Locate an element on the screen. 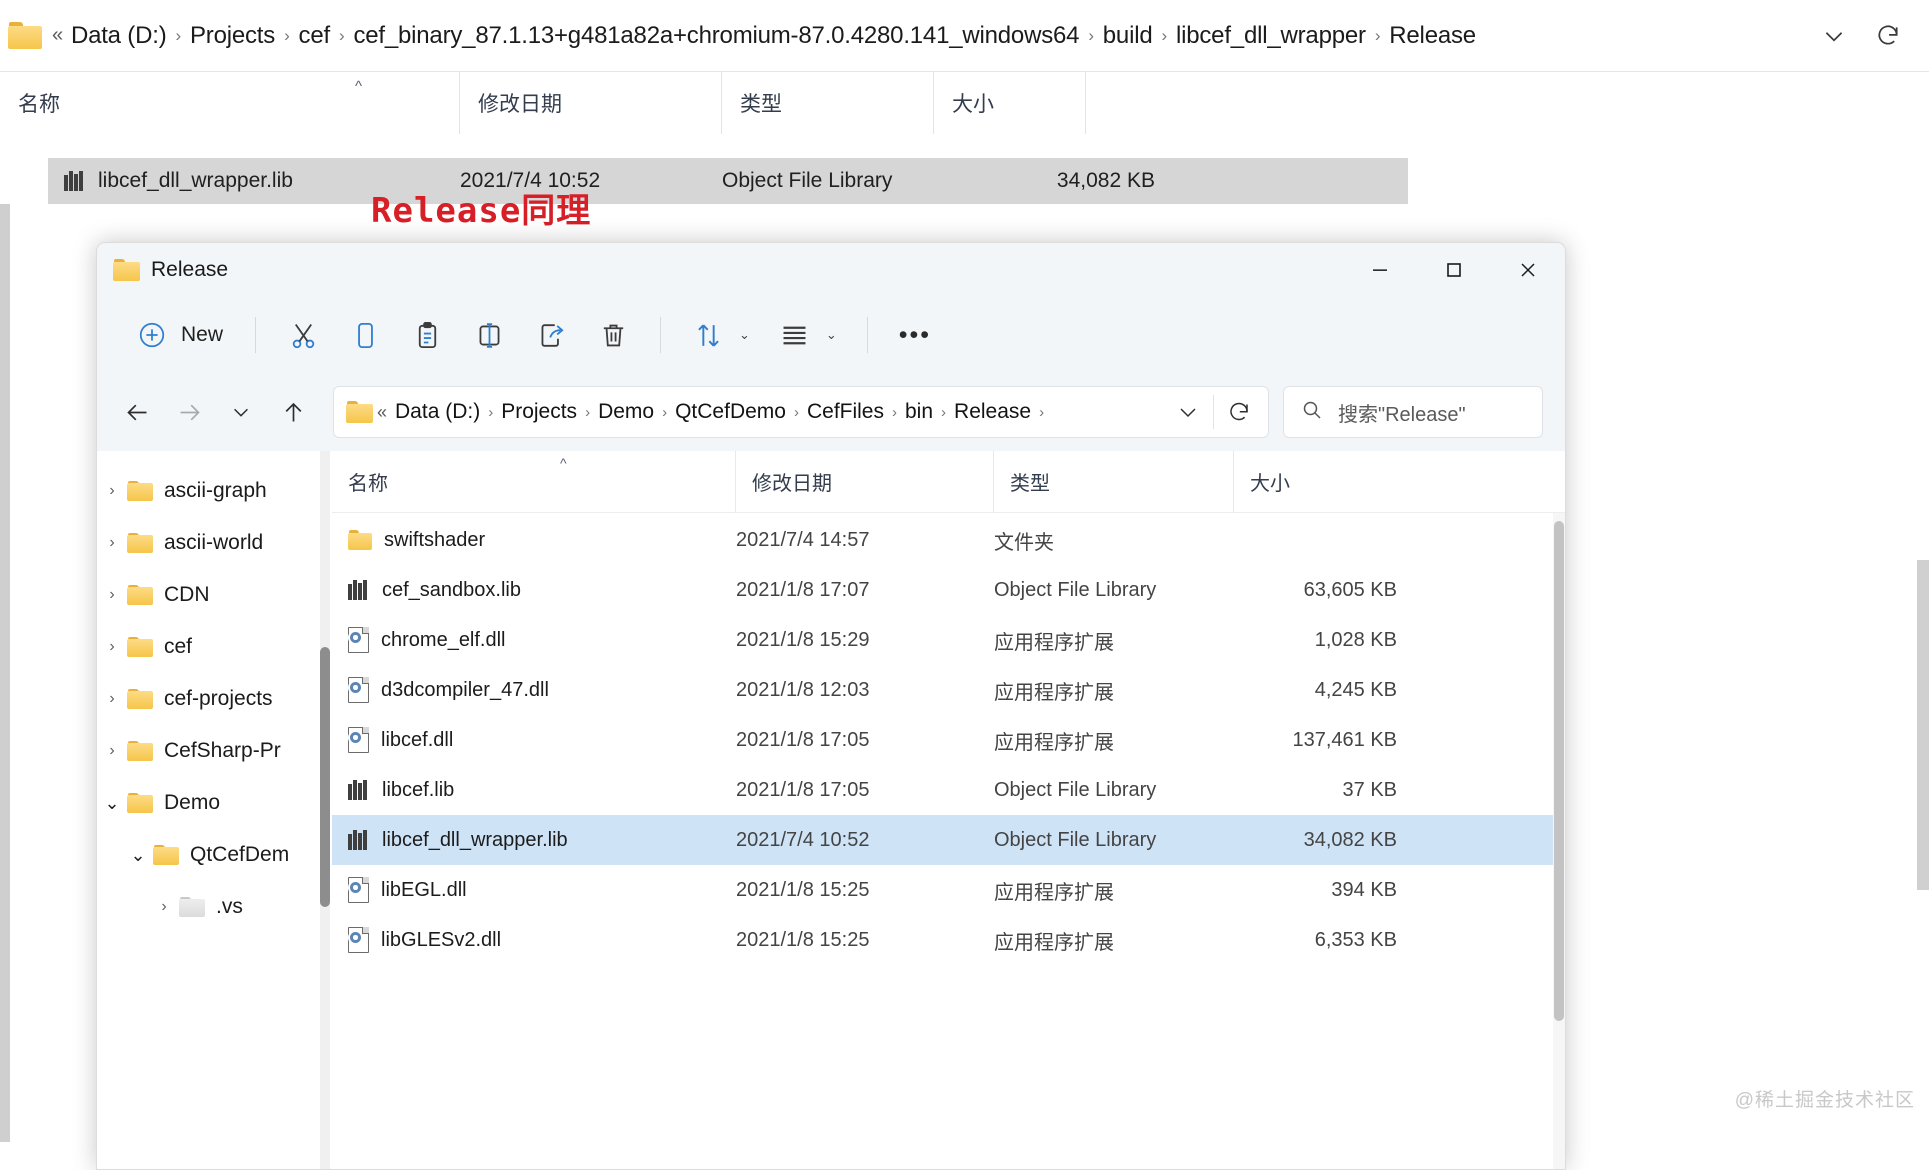 This screenshot has height=1170, width=1929. title-bar: Release is located at coordinates (831, 270).